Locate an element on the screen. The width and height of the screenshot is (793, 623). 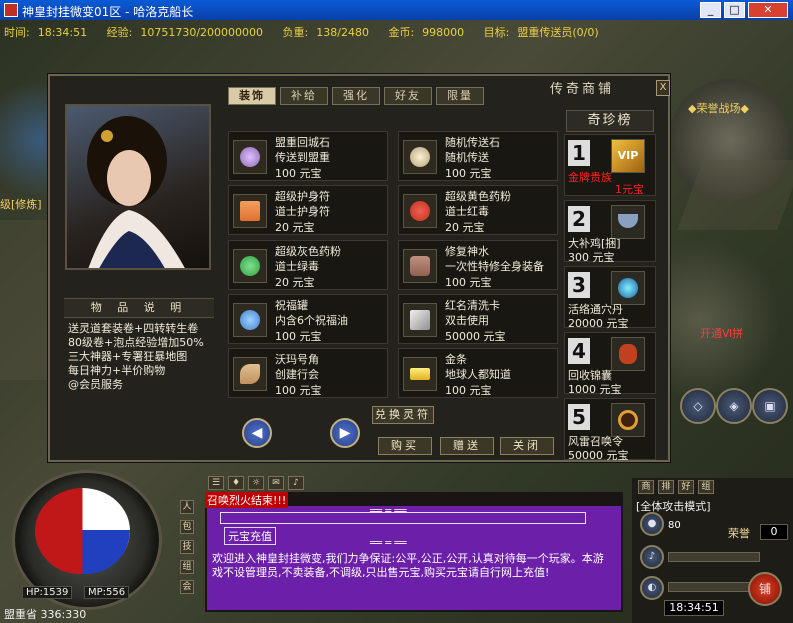
item-desc: 一次性特修全身装备 is located at coordinates (494, 266).